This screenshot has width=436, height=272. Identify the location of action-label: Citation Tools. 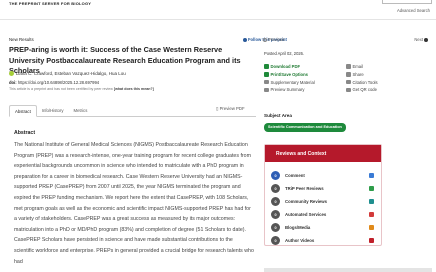
(365, 82).